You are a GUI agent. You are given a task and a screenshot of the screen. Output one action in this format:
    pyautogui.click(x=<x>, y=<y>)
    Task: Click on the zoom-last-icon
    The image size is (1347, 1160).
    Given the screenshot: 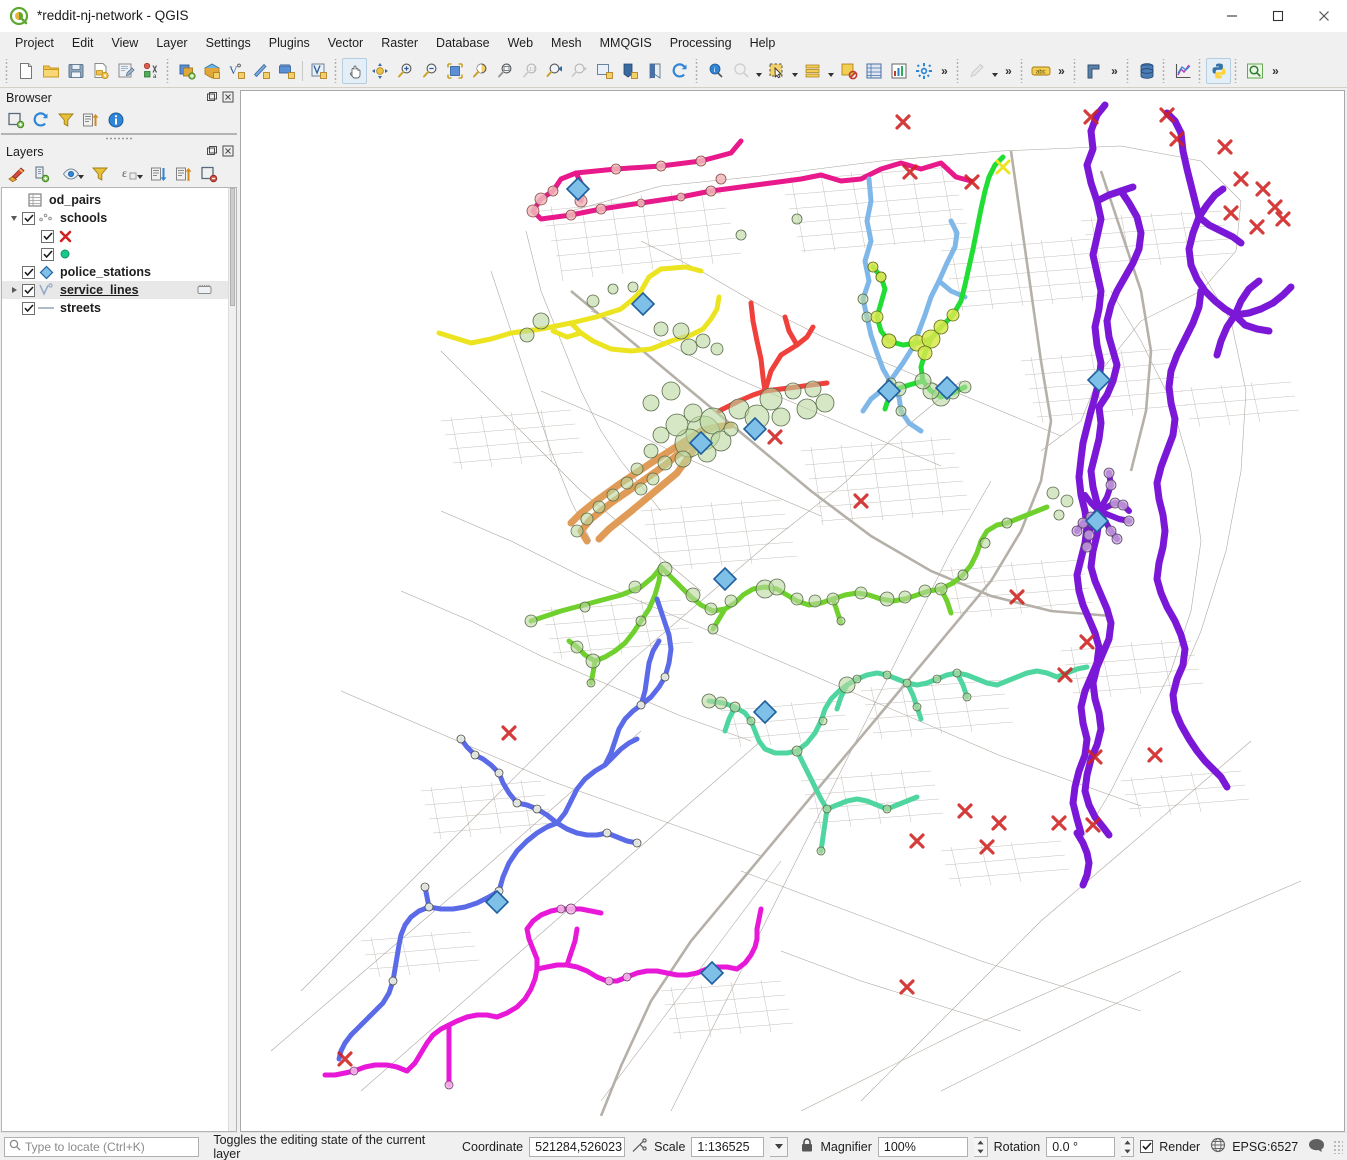 What is the action you would take?
    pyautogui.click(x=554, y=71)
    